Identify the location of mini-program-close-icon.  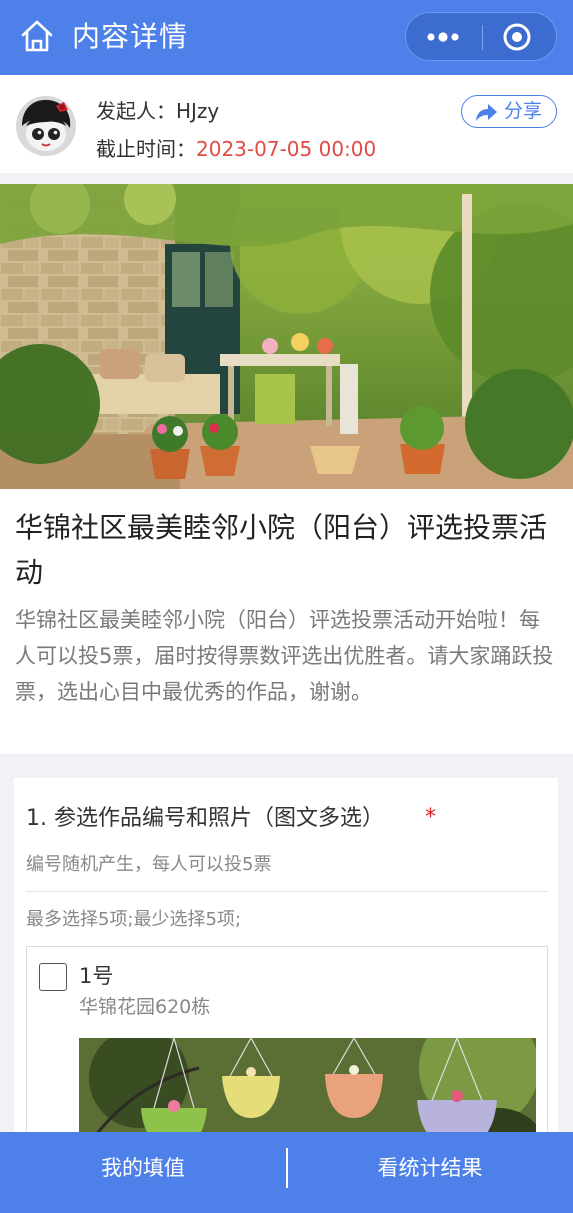
(517, 37).